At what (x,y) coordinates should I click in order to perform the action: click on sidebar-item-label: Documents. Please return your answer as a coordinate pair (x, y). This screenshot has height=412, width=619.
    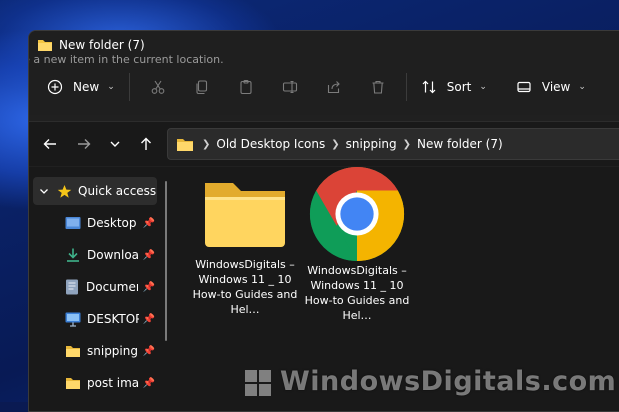
    Looking at the image, I should click on (112, 287).